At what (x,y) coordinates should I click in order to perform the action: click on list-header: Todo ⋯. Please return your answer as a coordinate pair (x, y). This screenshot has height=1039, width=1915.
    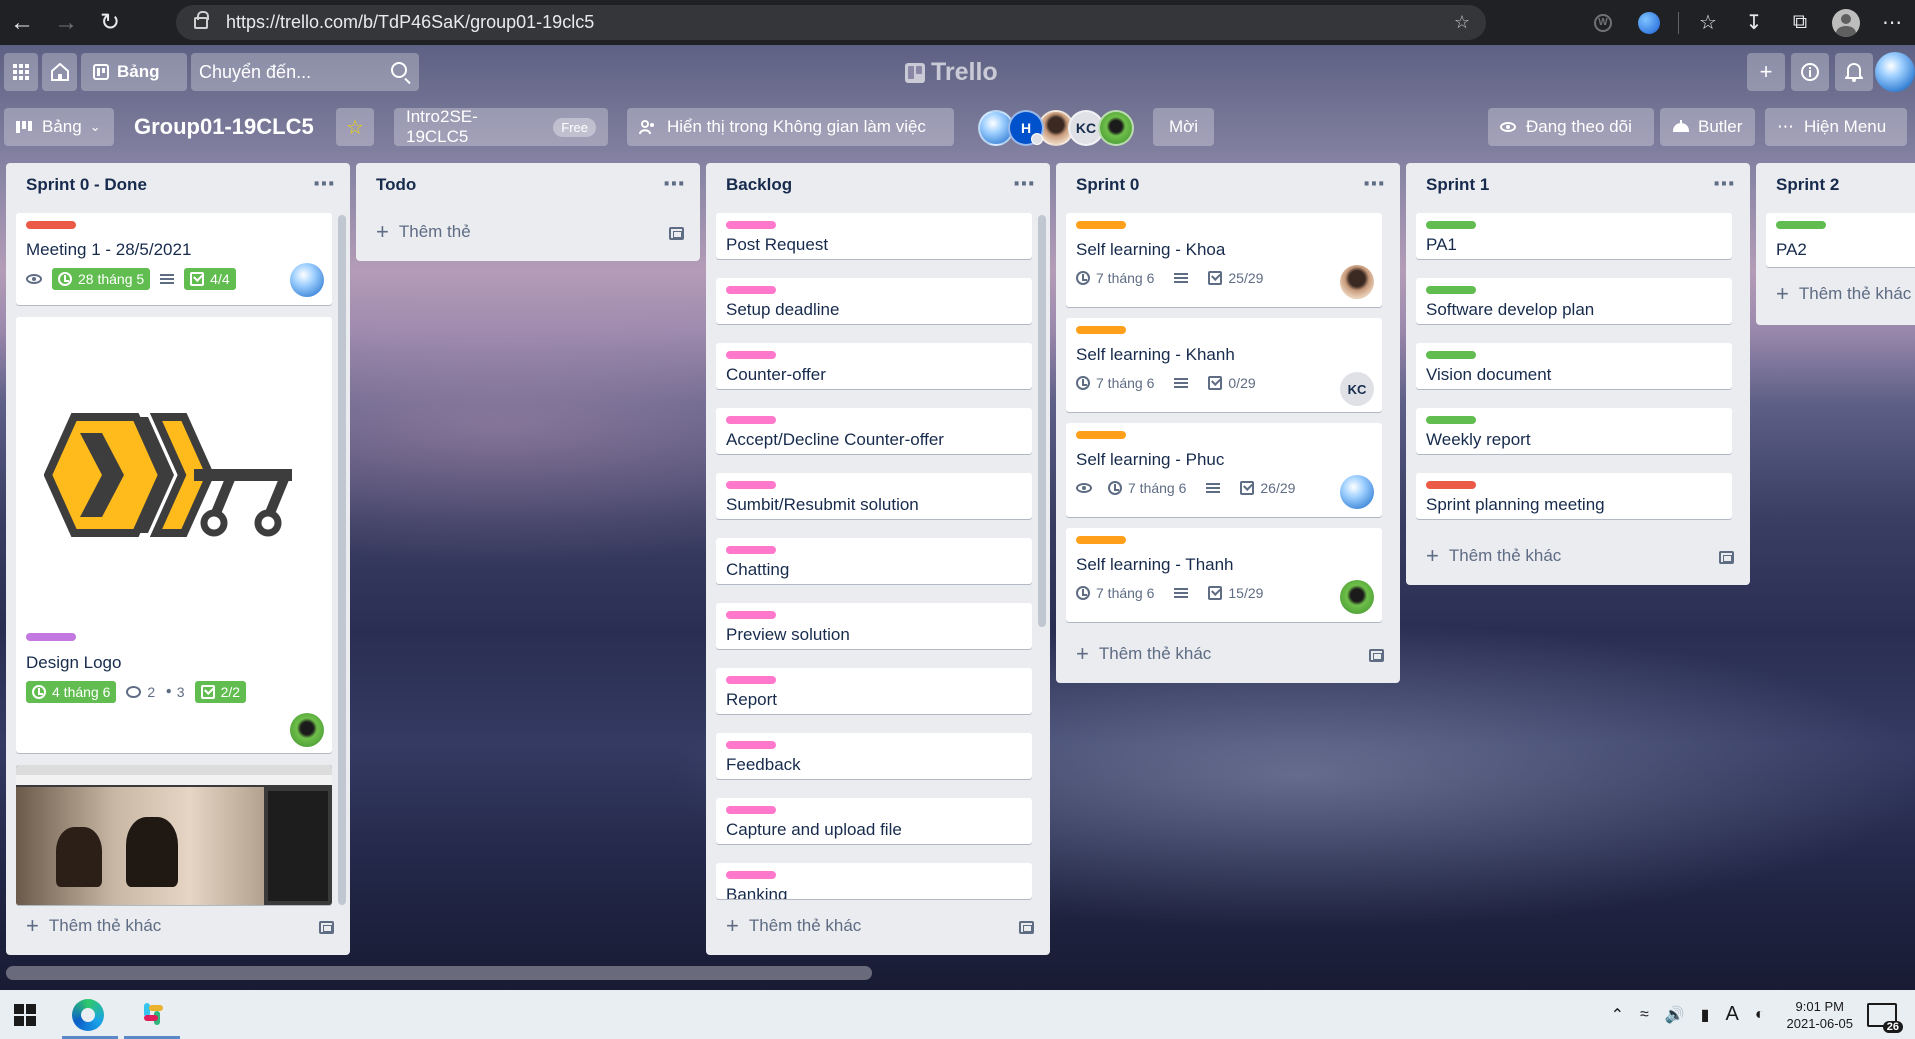
    Looking at the image, I should click on (528, 185).